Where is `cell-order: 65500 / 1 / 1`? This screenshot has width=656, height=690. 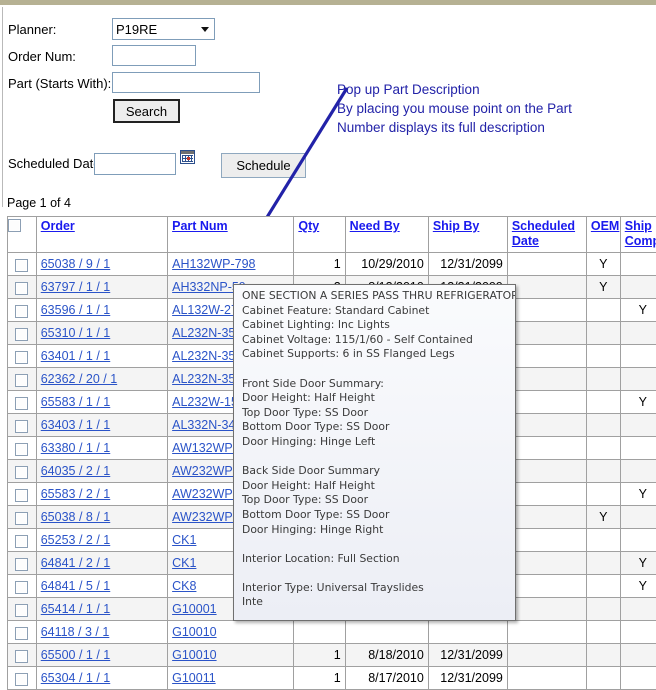 cell-order: 65500 / 1 / 1 is located at coordinates (101, 655).